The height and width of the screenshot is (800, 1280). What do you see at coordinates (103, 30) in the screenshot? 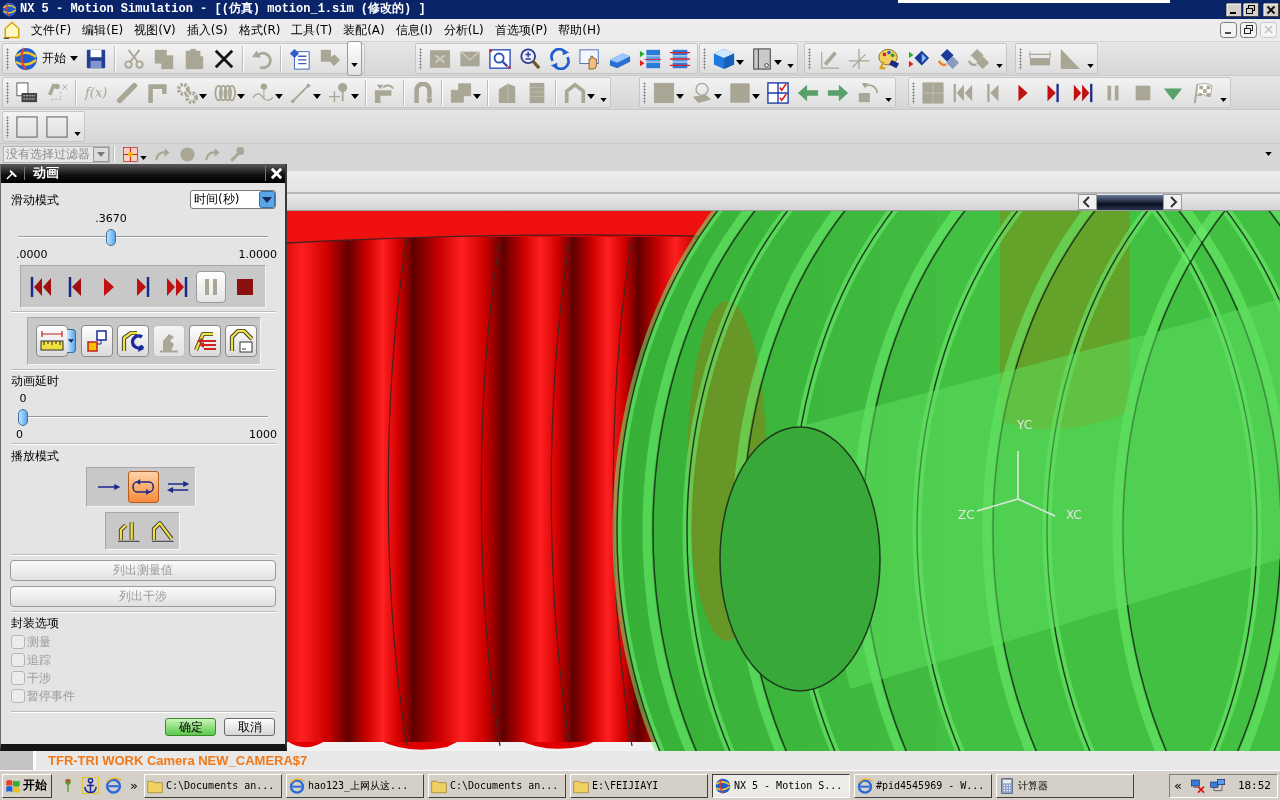
I see `menu-item: 编辑(E)` at bounding box center [103, 30].